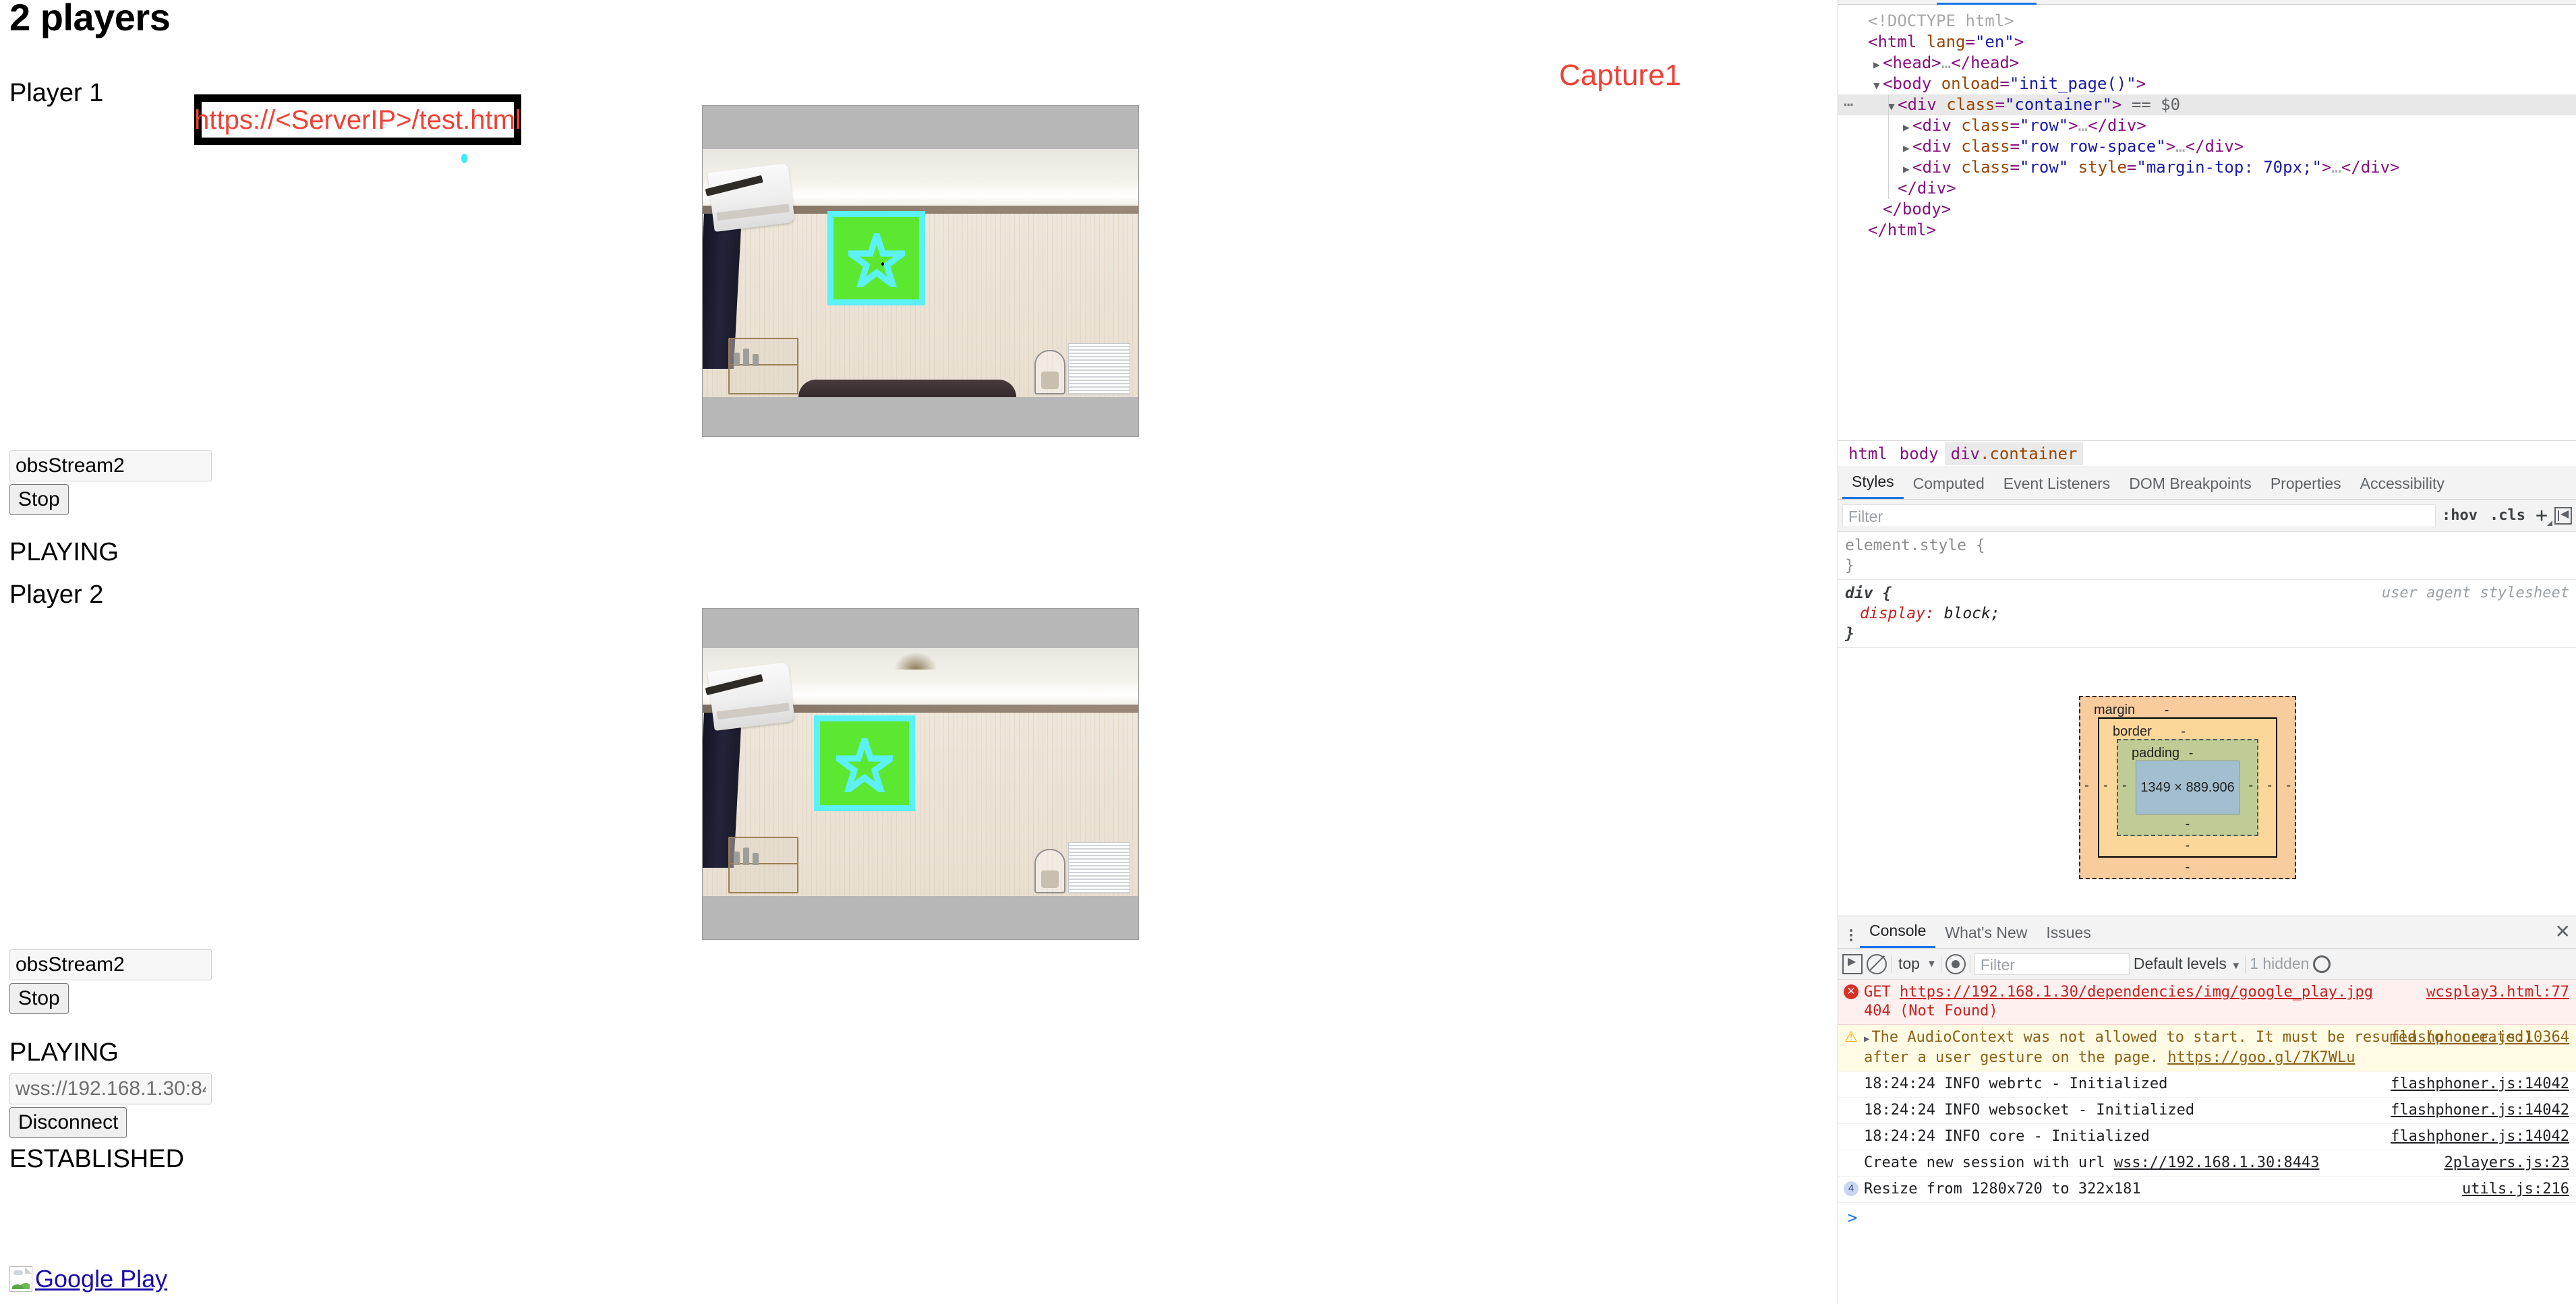 The width and height of the screenshot is (2576, 1304). What do you see at coordinates (1853, 963) in the screenshot?
I see `execution-context-icon` at bounding box center [1853, 963].